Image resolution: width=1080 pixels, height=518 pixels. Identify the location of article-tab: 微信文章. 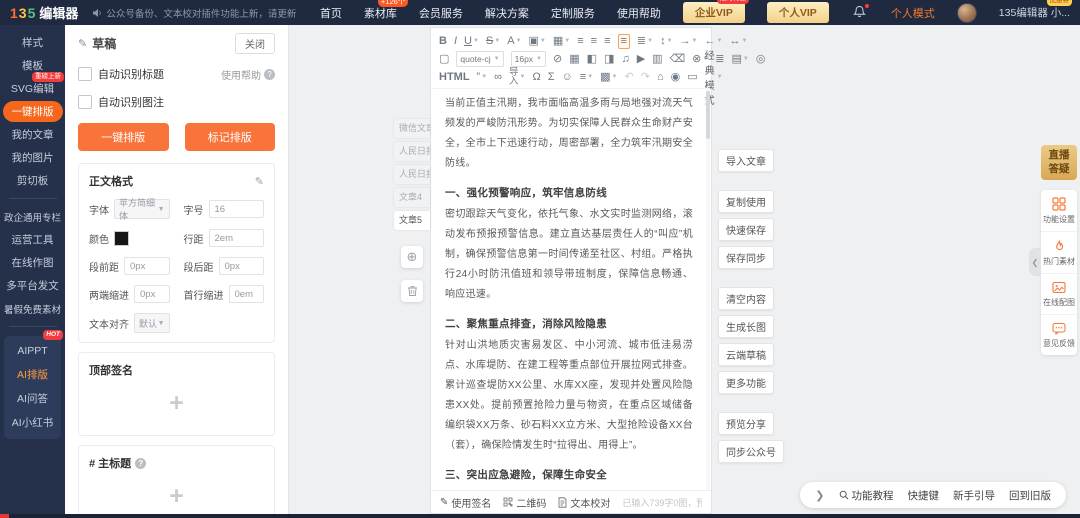
(412, 128).